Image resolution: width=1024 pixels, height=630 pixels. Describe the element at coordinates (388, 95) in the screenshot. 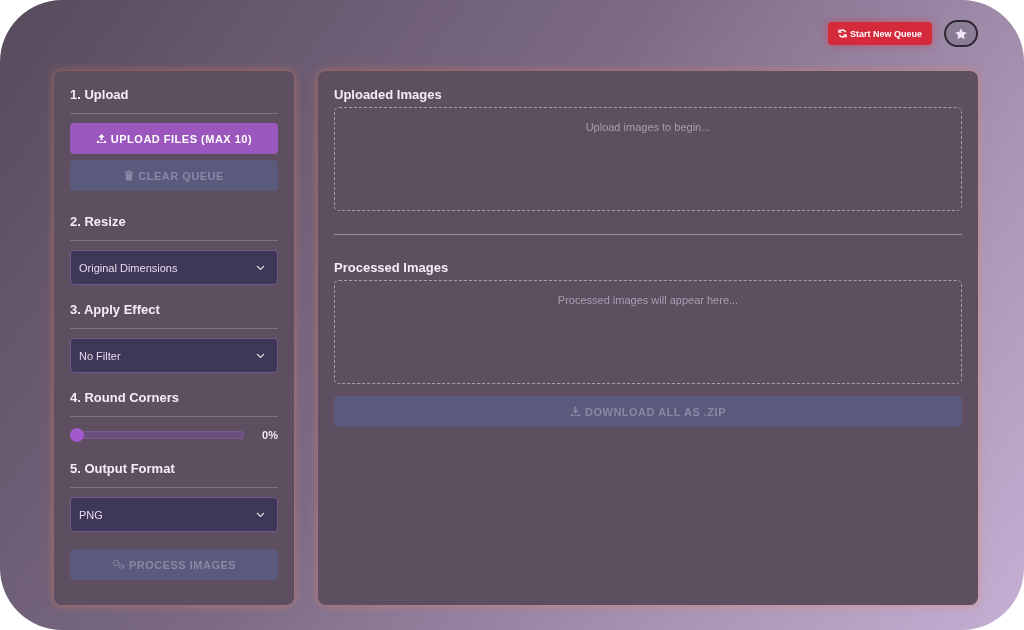

I see `section-heading: Uploaded Images` at that location.